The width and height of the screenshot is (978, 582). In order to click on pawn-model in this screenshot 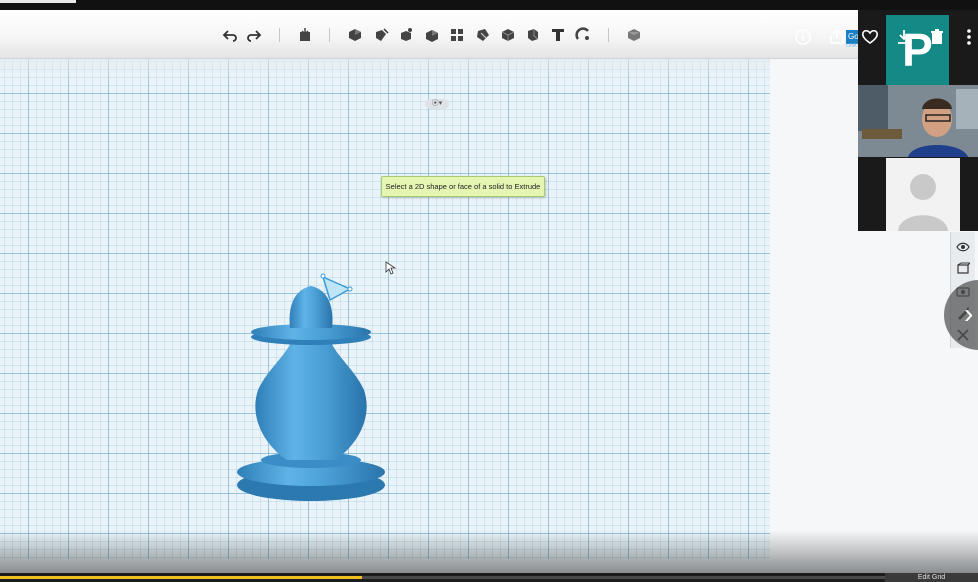, I will do `click(315, 385)`.